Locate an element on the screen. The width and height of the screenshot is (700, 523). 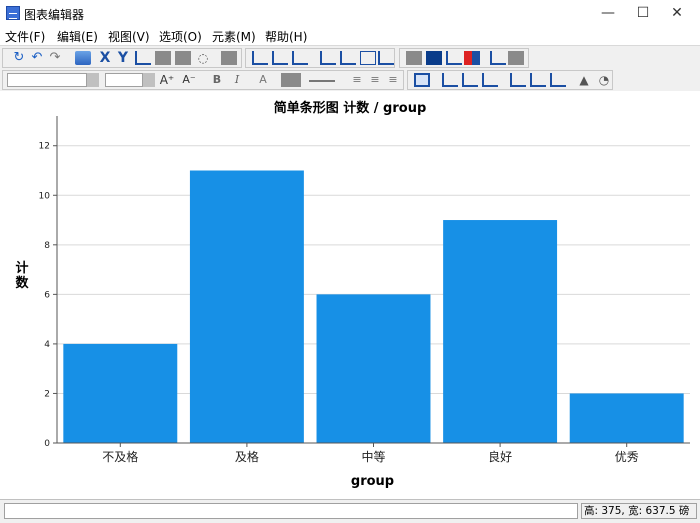
x-tick-label: 中等 is located at coordinates (373, 456).